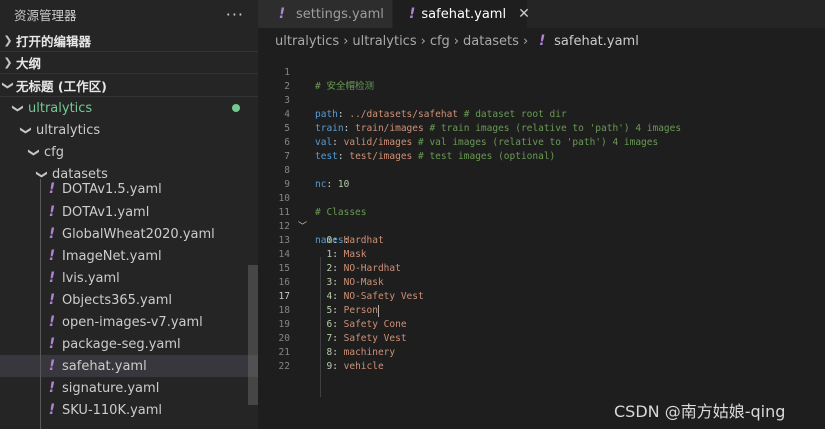 The width and height of the screenshot is (825, 429). I want to click on section-workspace: ❯ 无标题 (工作区), so click(129, 86).